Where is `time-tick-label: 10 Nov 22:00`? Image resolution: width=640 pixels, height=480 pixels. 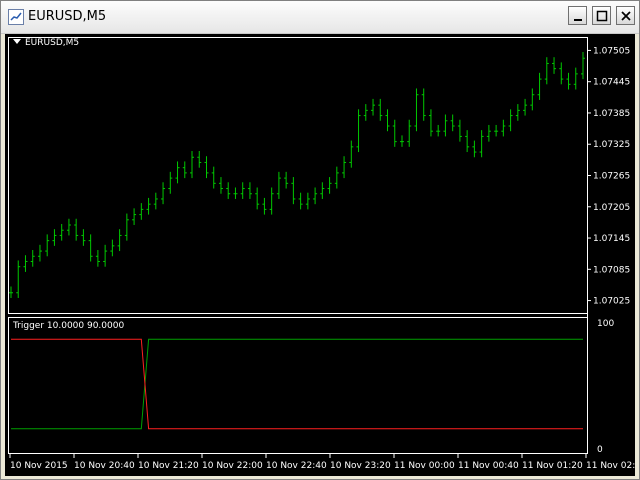 time-tick-label: 10 Nov 22:00 is located at coordinates (232, 466).